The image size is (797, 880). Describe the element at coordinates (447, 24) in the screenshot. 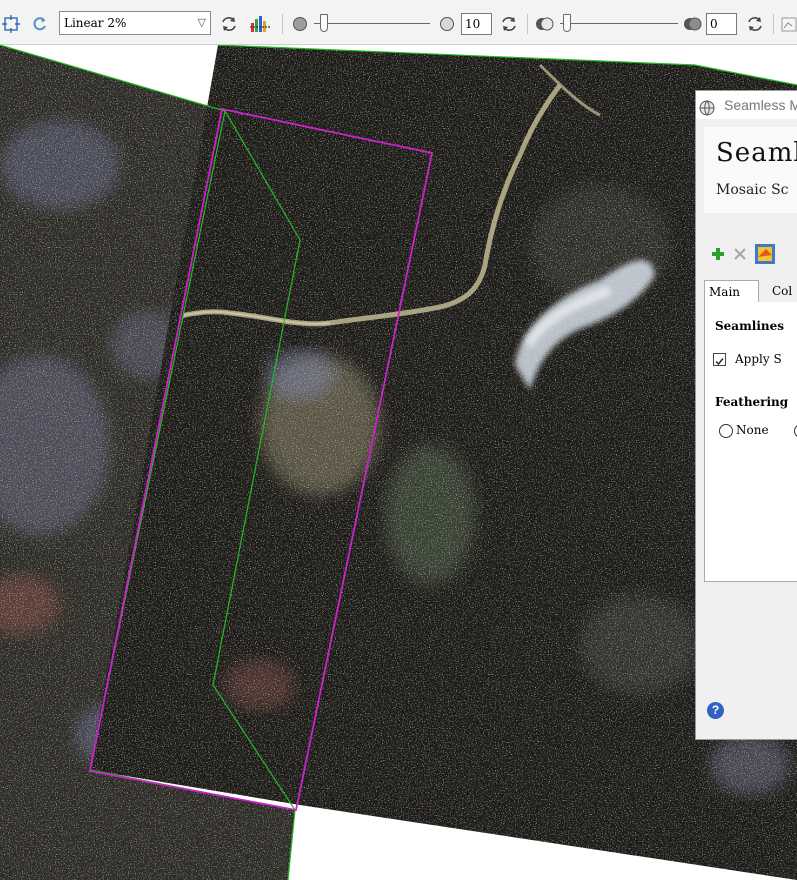

I see `brightness-max-icon` at that location.